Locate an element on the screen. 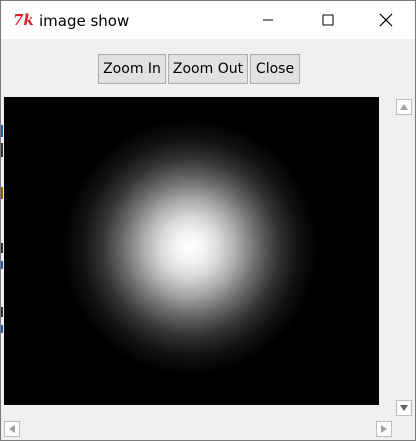  scroll-up-button is located at coordinates (404, 107).